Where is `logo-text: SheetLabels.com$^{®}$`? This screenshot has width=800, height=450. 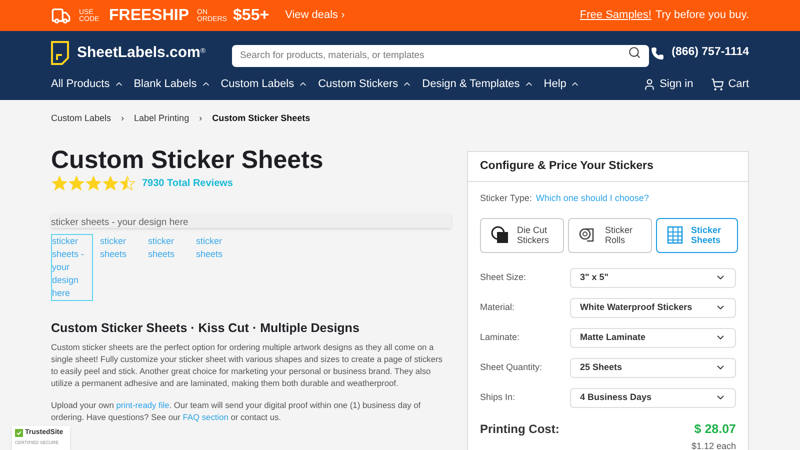 logo-text: SheetLabels.com$^{®}$ is located at coordinates (143, 53).